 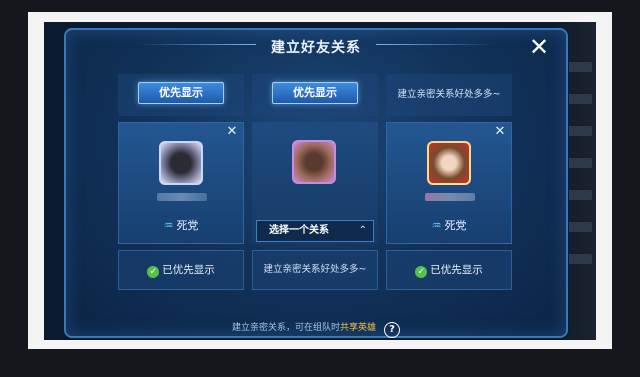 I want to click on title-decoration-right, so click(x=436, y=44).